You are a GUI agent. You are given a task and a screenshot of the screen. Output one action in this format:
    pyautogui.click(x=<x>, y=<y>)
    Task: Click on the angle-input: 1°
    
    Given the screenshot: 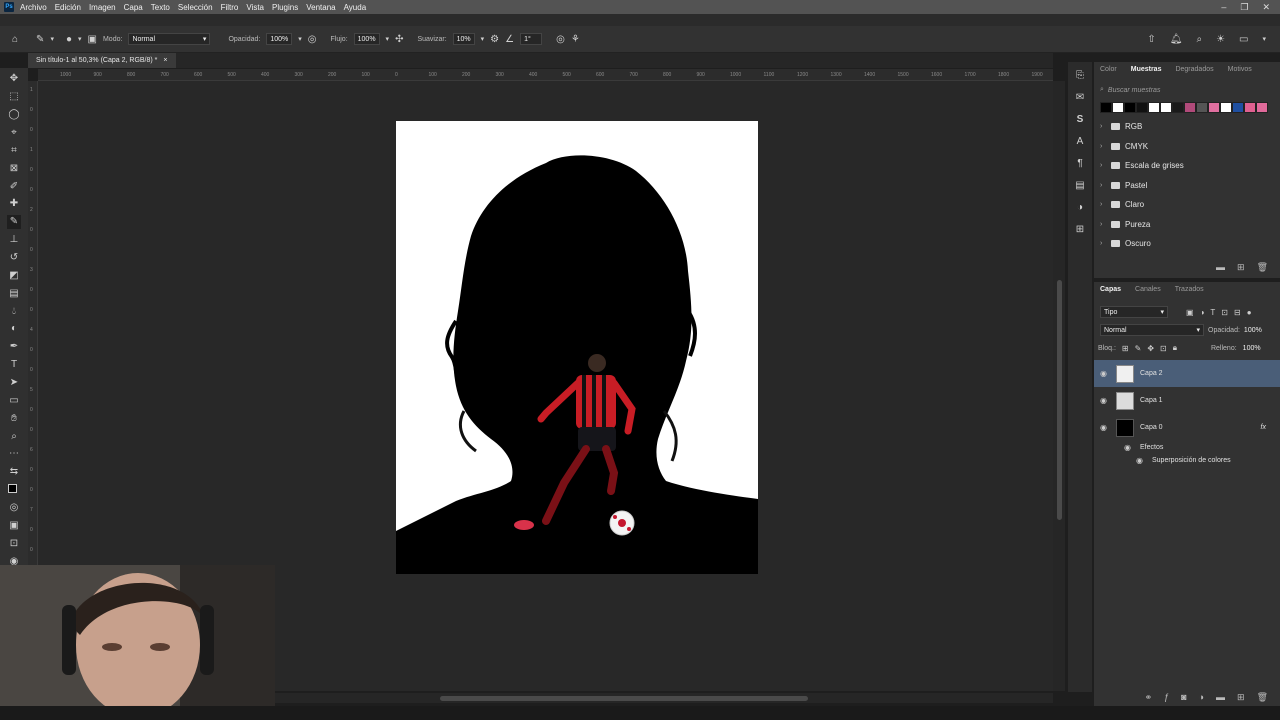 What is the action you would take?
    pyautogui.click(x=531, y=39)
    